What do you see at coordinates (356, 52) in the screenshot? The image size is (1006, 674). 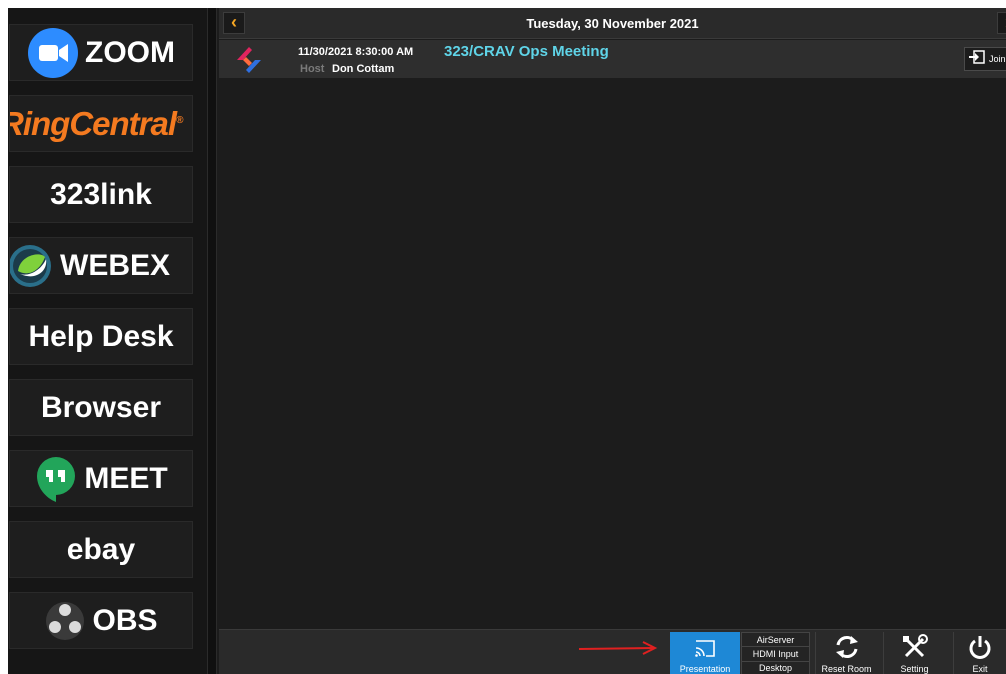 I see `meeting-datetime: 11/30/2021 8:30:00 AM` at bounding box center [356, 52].